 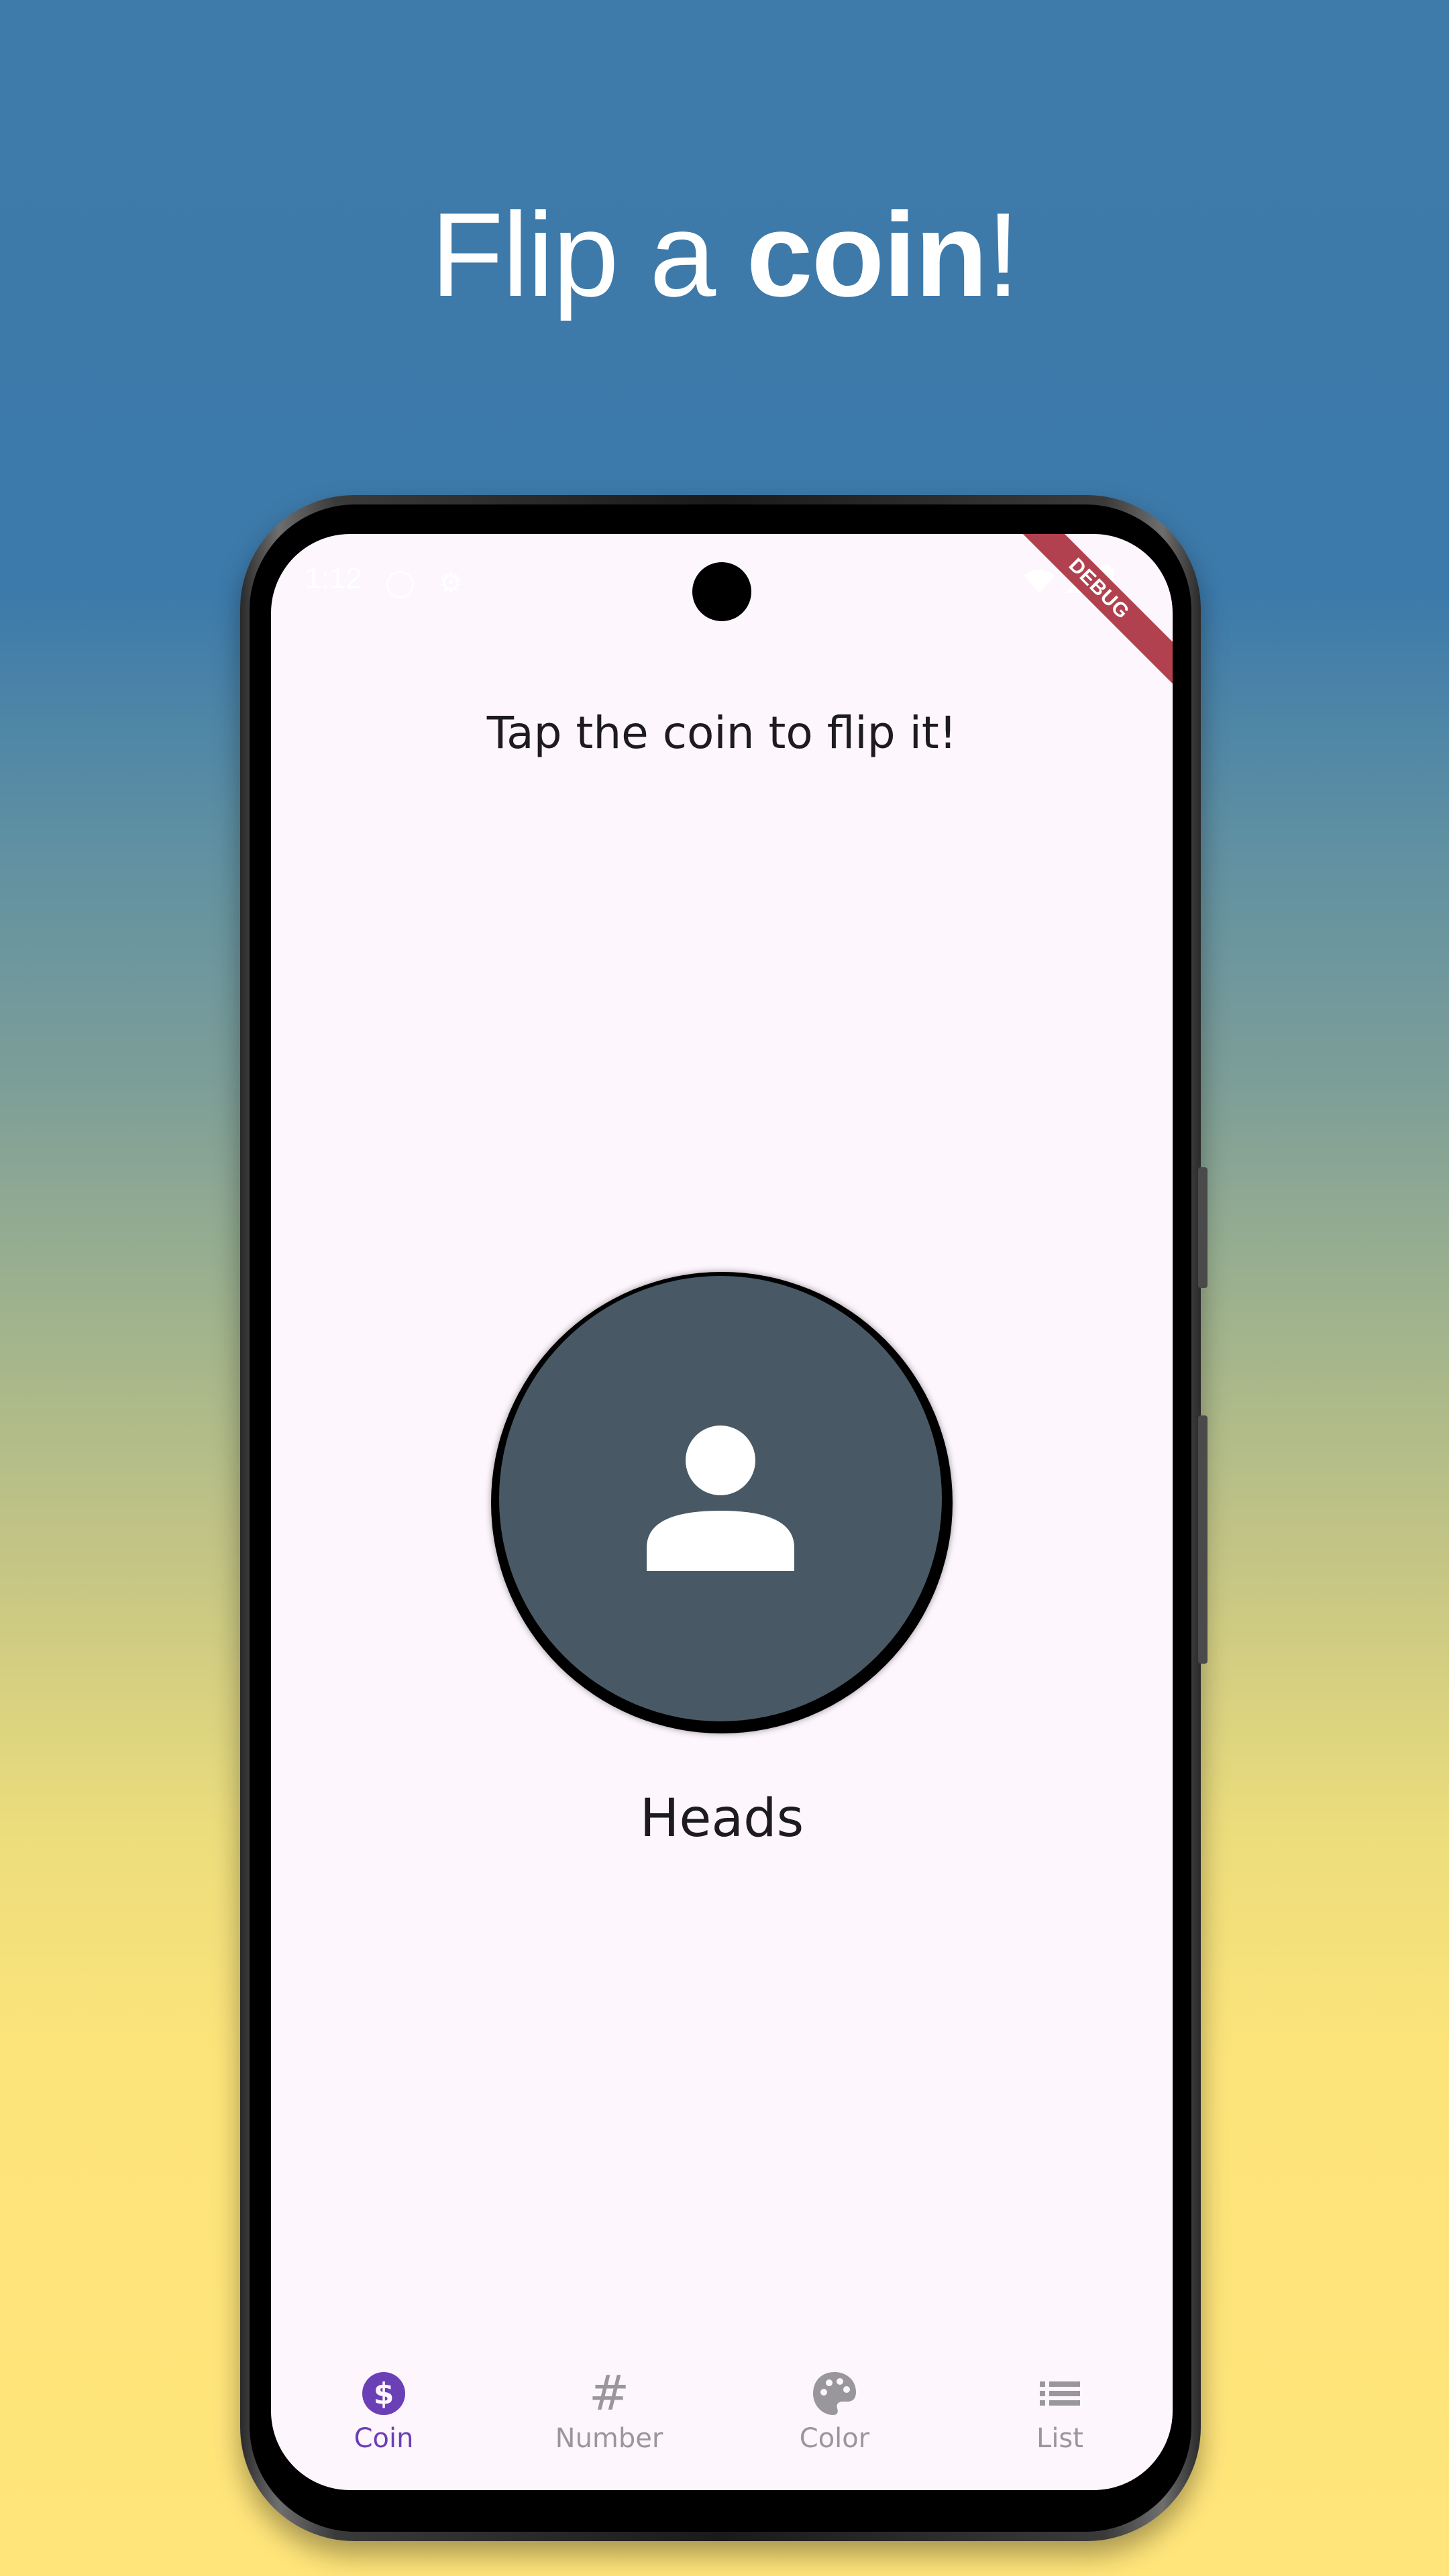 What do you see at coordinates (721, 591) in the screenshot?
I see `front-camera` at bounding box center [721, 591].